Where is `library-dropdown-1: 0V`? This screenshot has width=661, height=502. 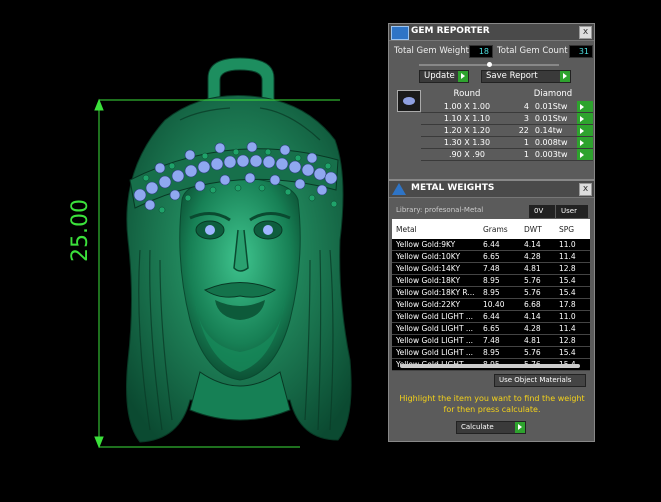 library-dropdown-1: 0V is located at coordinates (542, 211).